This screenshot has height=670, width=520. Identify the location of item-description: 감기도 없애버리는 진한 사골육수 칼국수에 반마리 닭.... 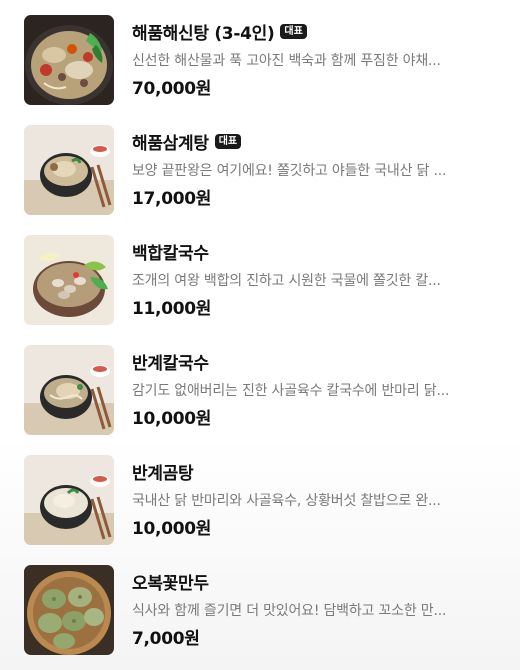
(291, 391).